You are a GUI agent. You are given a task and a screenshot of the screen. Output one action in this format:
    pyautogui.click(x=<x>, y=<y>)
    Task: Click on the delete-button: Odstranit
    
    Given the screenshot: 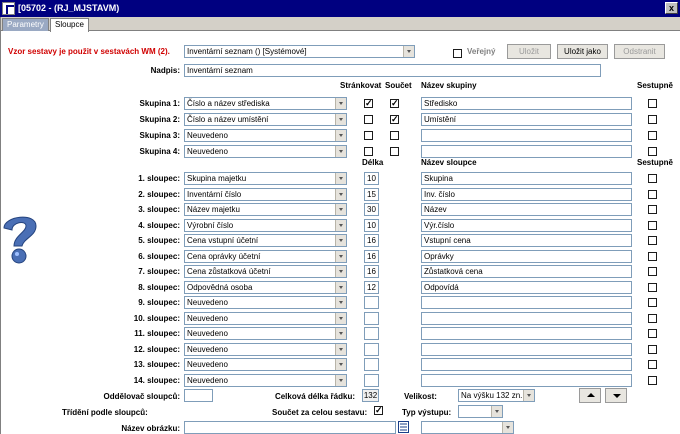 What is the action you would take?
    pyautogui.click(x=639, y=51)
    